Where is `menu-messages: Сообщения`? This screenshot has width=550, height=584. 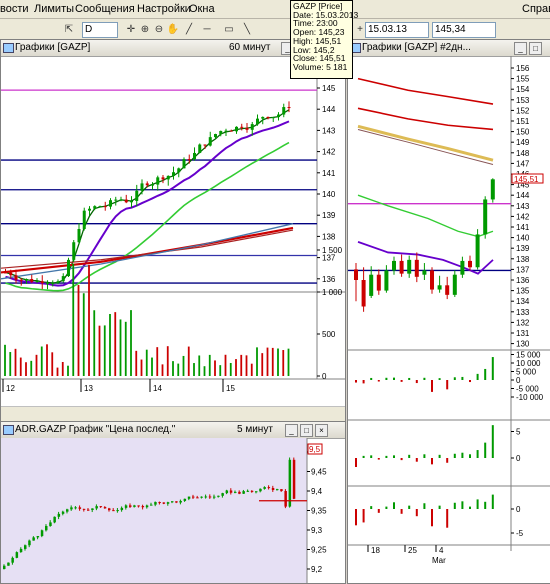
menu-messages: Сообщения is located at coordinates (105, 9).